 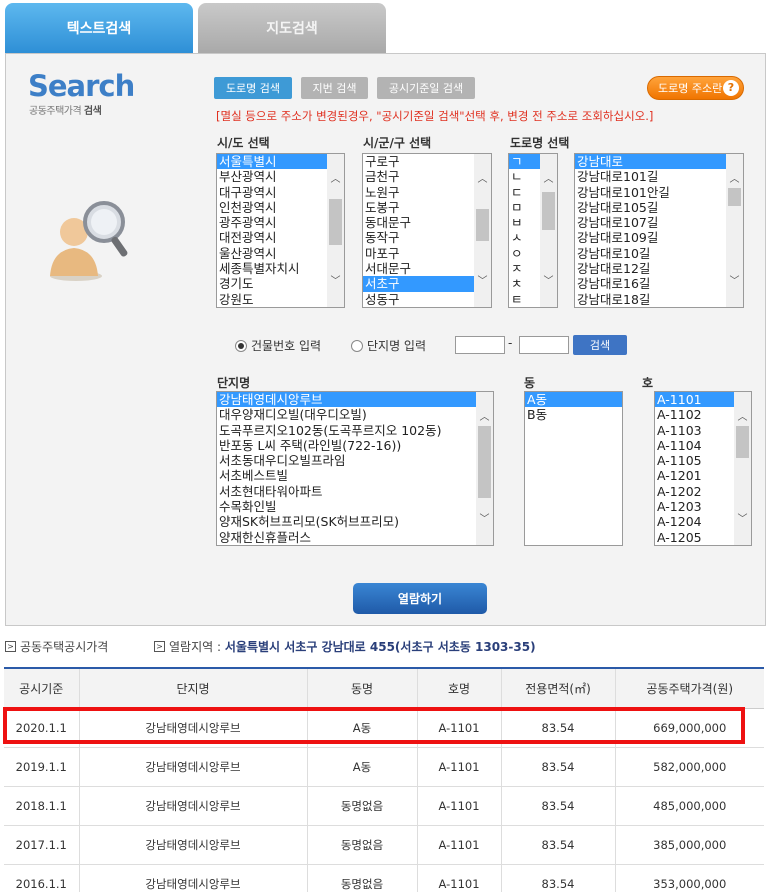 What do you see at coordinates (334, 88) in the screenshot?
I see `lot-number-search-button: 지번 검색` at bounding box center [334, 88].